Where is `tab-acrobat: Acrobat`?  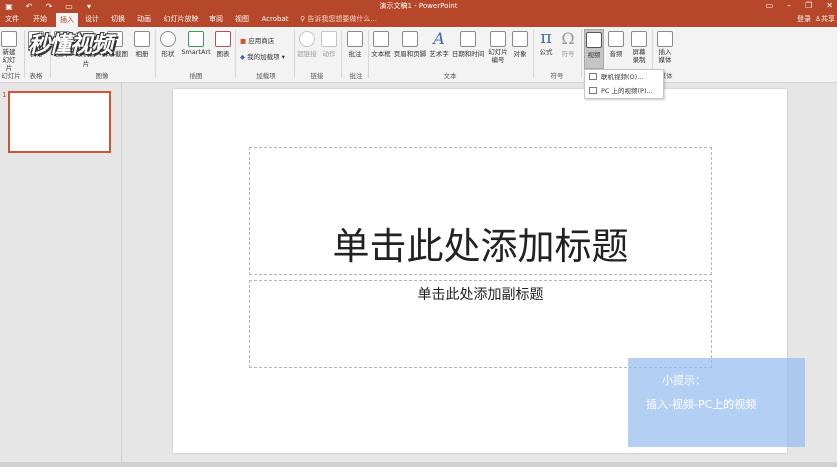 tab-acrobat: Acrobat is located at coordinates (275, 19).